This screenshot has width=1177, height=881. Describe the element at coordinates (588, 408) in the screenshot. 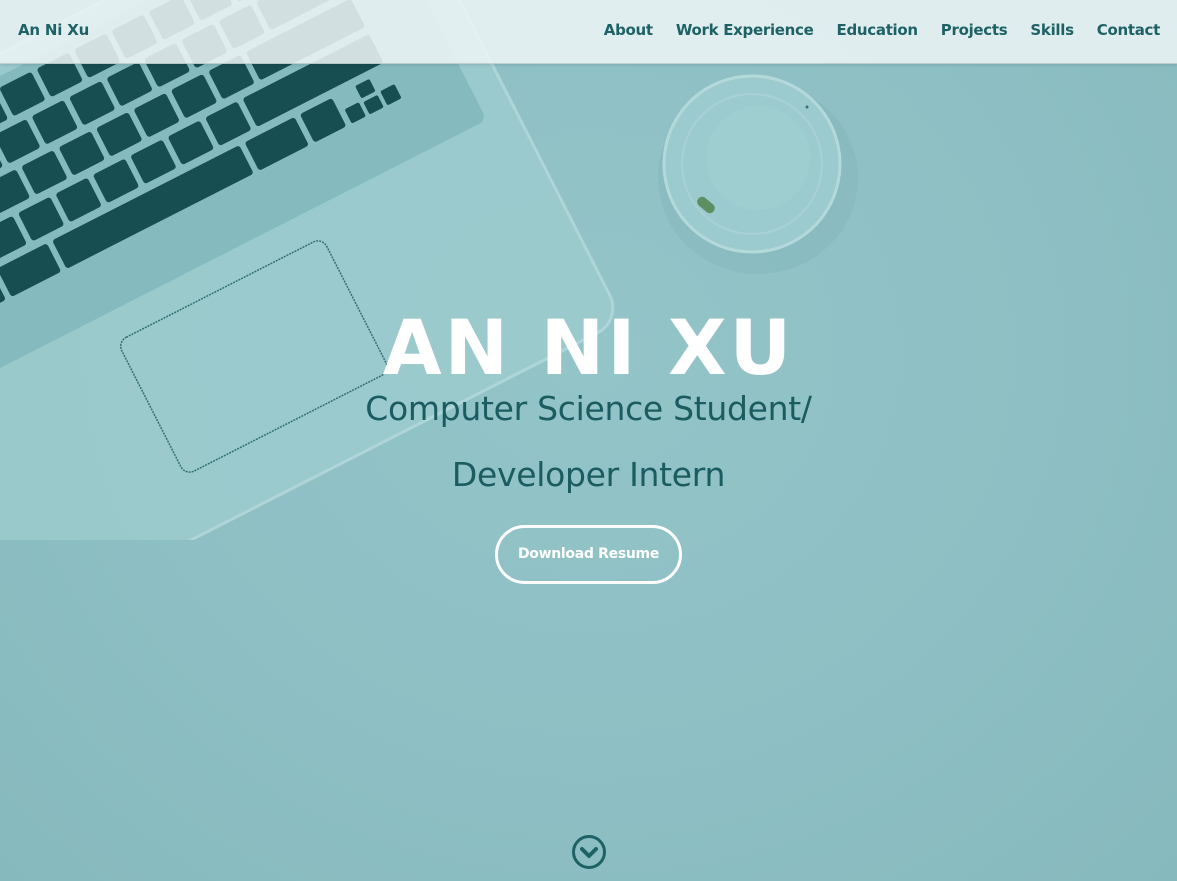

I see `hero-subtitle-line-1: Computer Science Student/` at that location.